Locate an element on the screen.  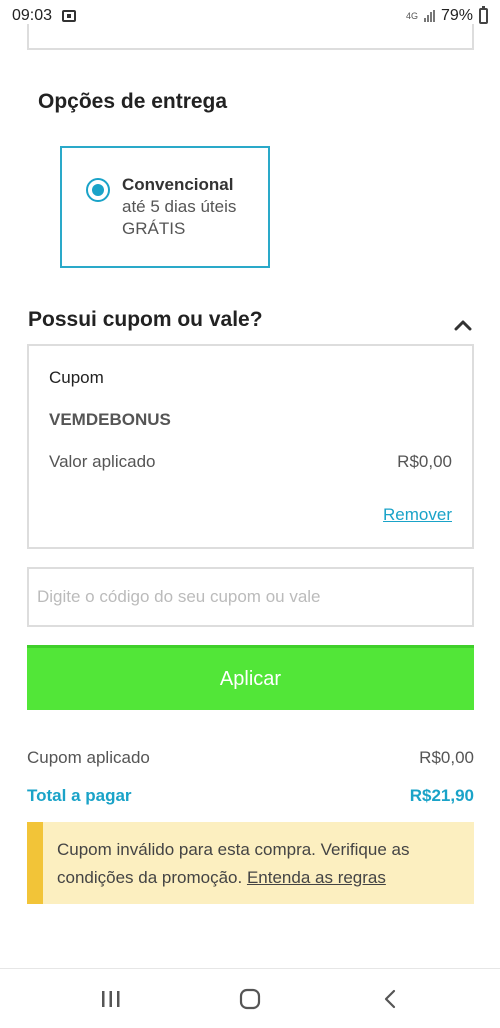
battery-icon is located at coordinates (483, 15).